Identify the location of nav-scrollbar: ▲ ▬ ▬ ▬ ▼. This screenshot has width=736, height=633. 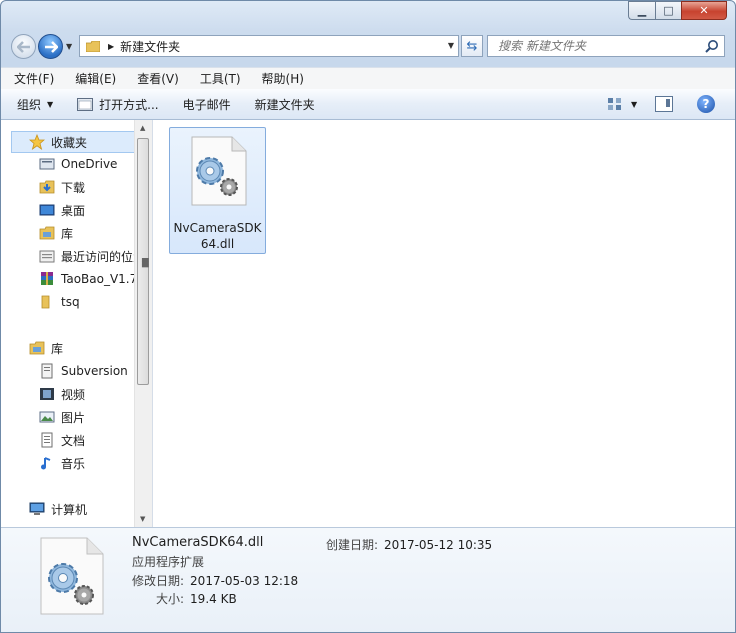
(143, 323).